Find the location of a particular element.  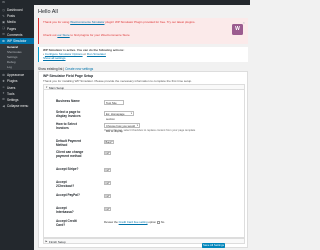

client-change-payment-select: No ▾ is located at coordinates (107, 153).